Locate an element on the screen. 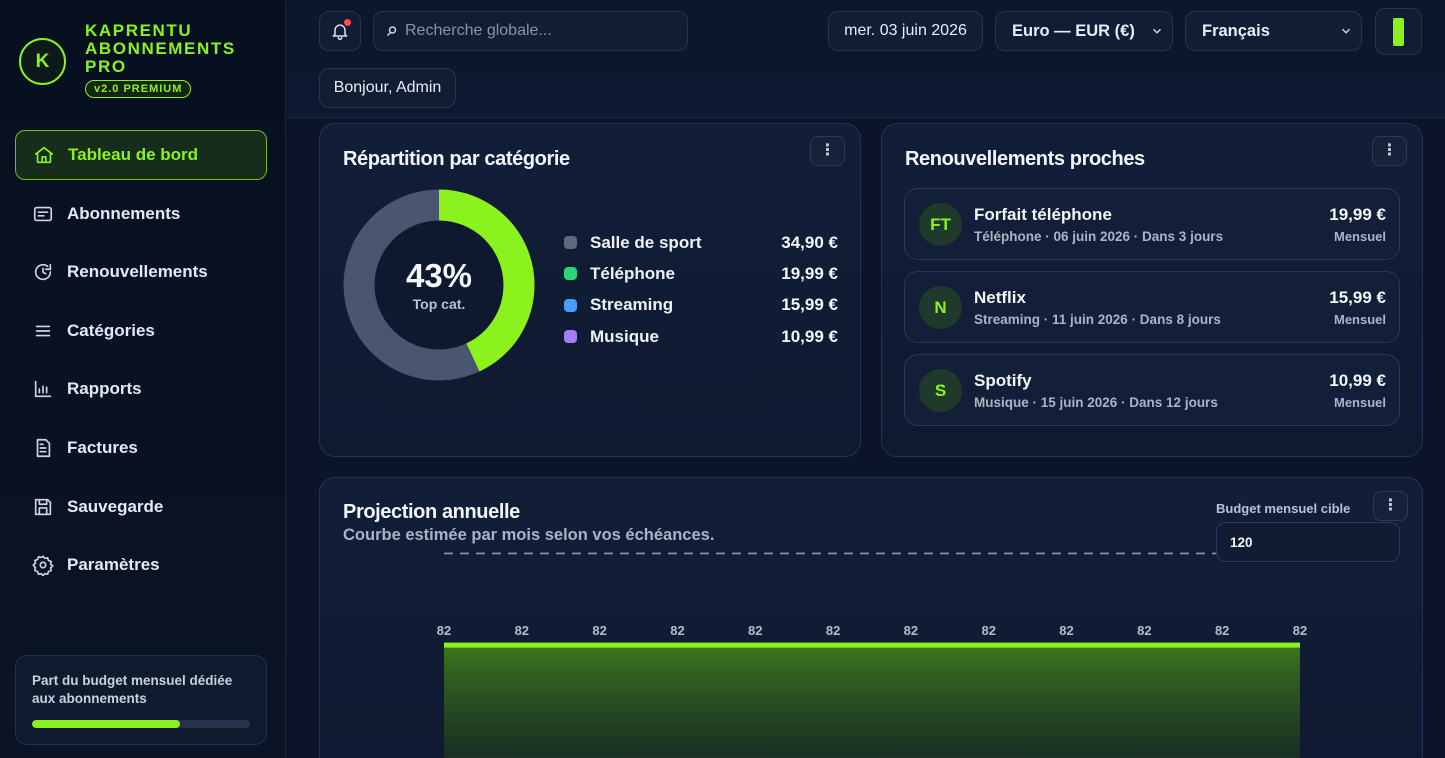 The width and height of the screenshot is (1445, 758). sidebar-item-label: Rapports is located at coordinates (104, 389).